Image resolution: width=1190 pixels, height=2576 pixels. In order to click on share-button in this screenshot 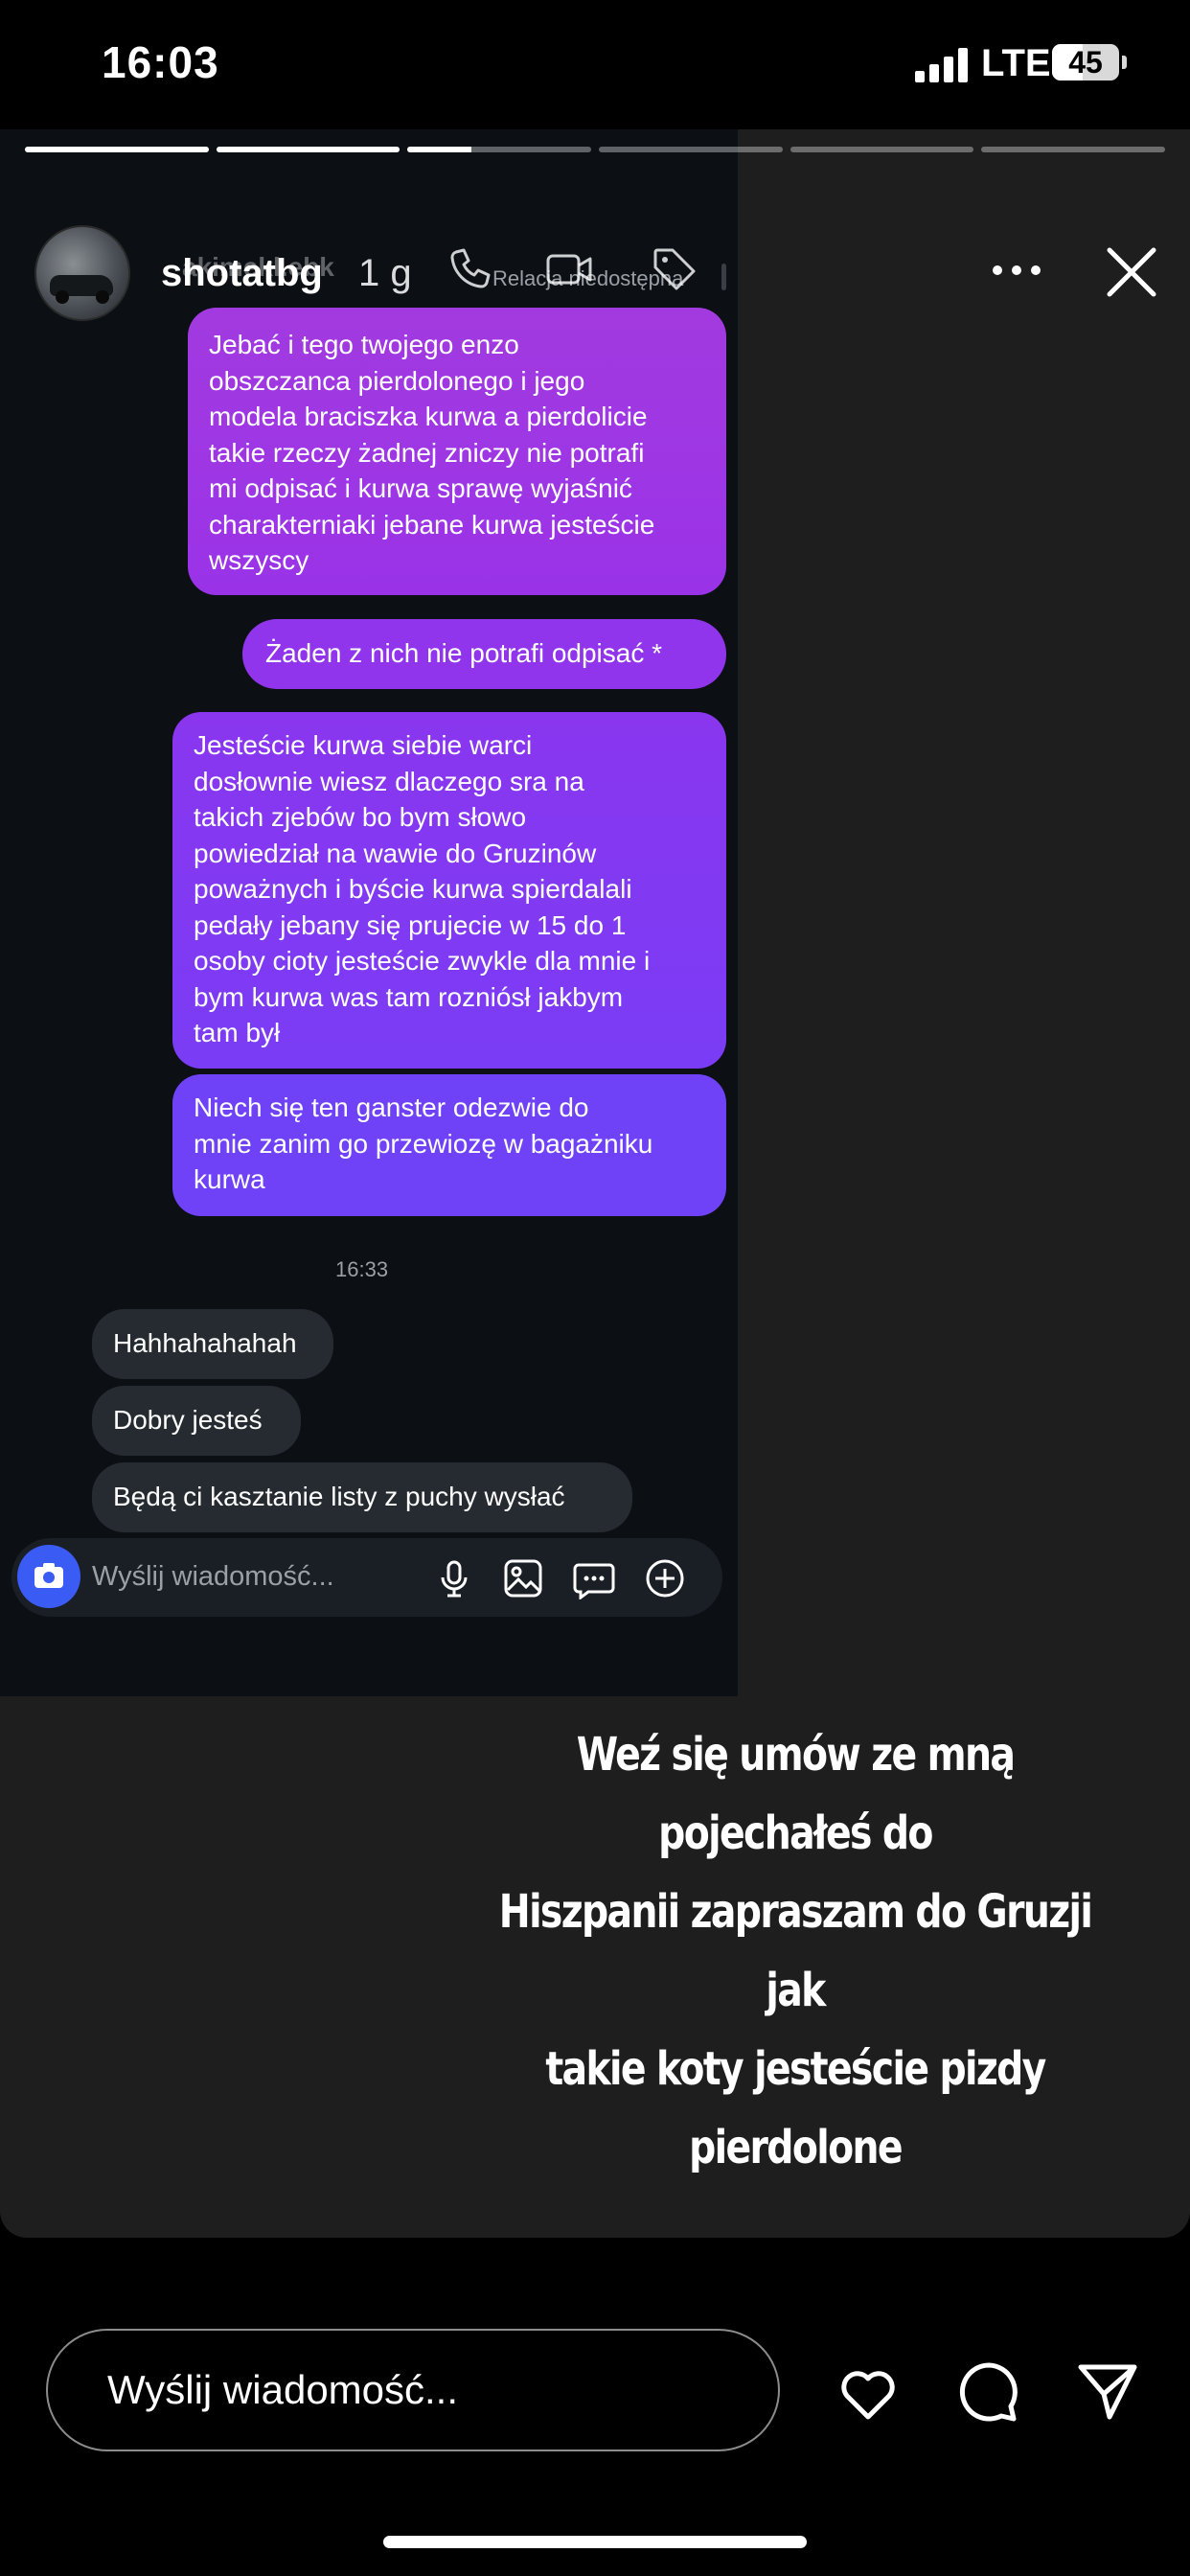, I will do `click(1107, 2392)`.